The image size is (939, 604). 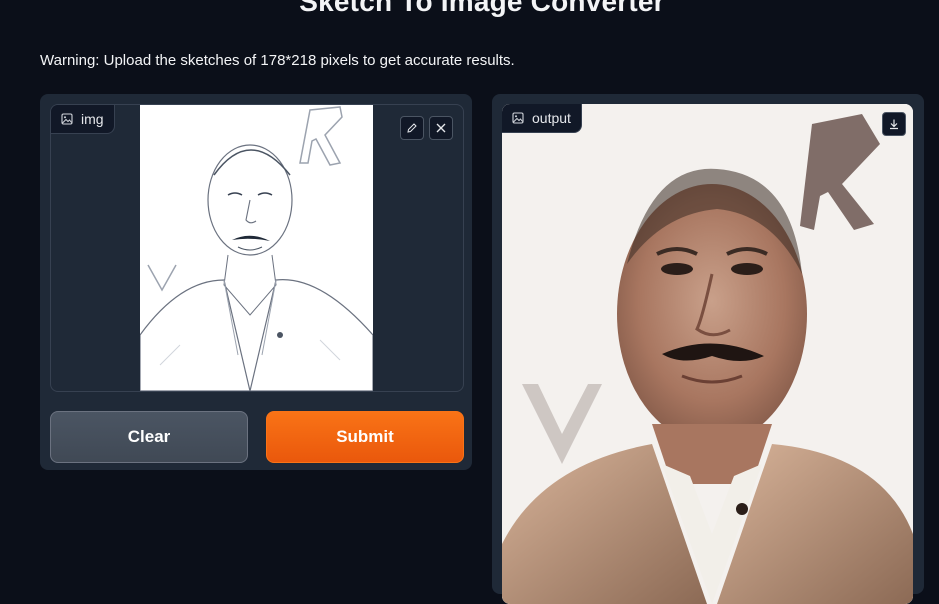 What do you see at coordinates (365, 437) in the screenshot?
I see `submit-button: Submit` at bounding box center [365, 437].